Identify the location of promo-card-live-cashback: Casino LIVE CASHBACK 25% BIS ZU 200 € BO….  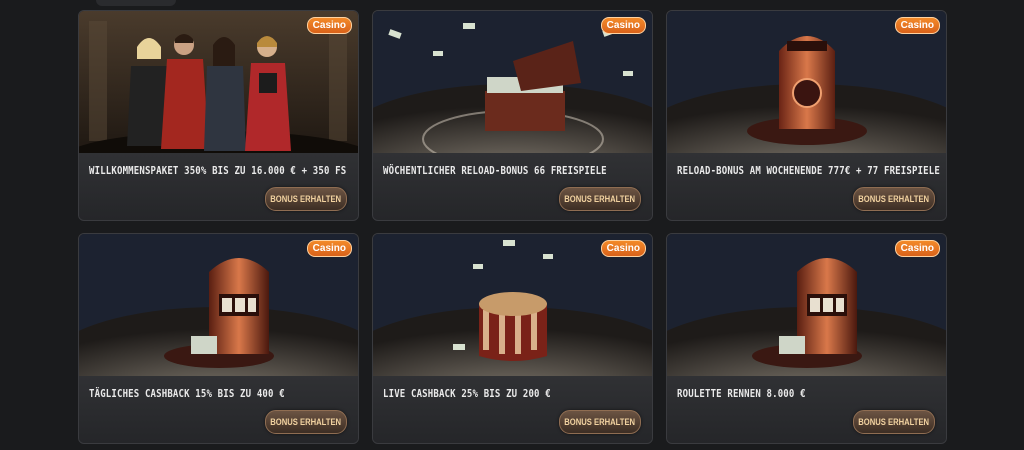
(512, 338).